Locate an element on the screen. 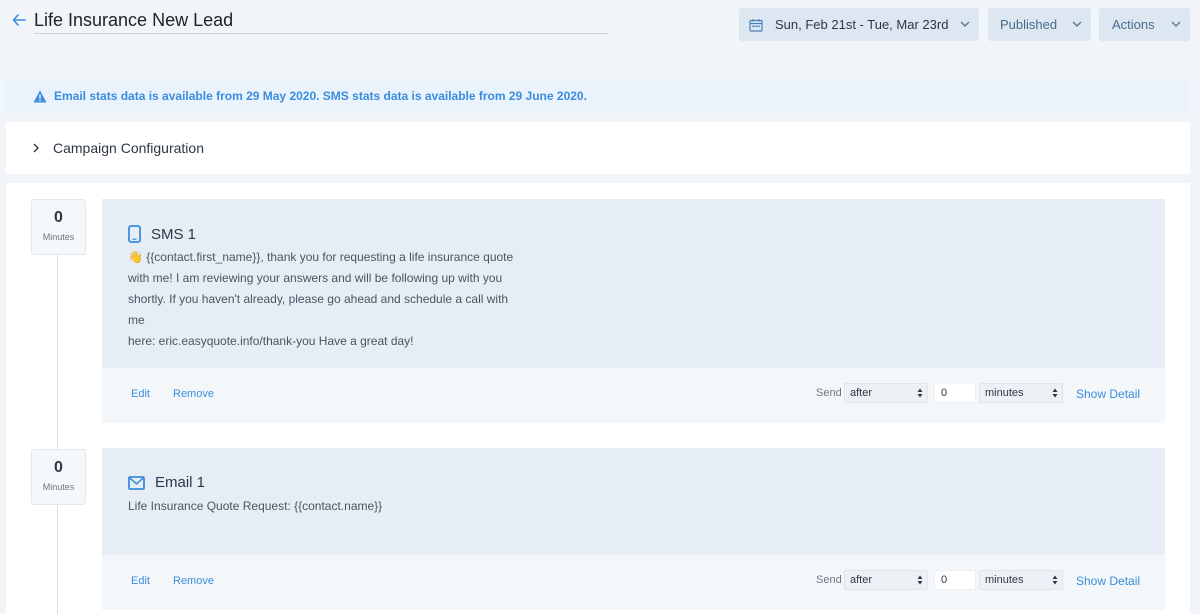  status-label: Published is located at coordinates (1029, 24).